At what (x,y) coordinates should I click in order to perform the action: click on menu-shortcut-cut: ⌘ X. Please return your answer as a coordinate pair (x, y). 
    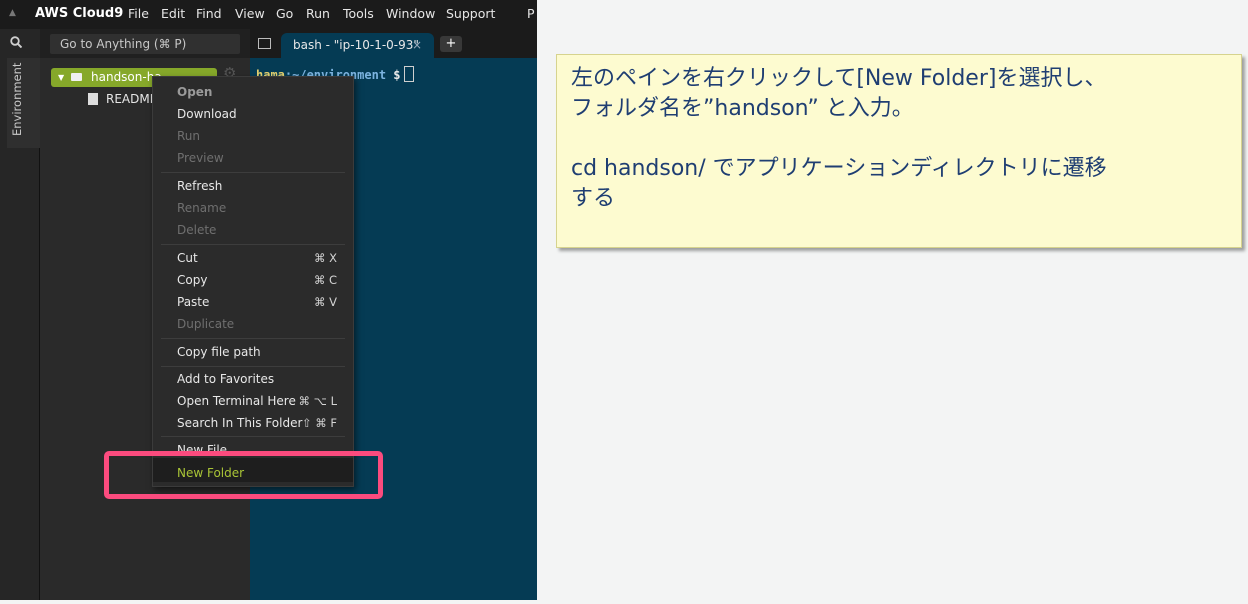
    Looking at the image, I should click on (325, 258).